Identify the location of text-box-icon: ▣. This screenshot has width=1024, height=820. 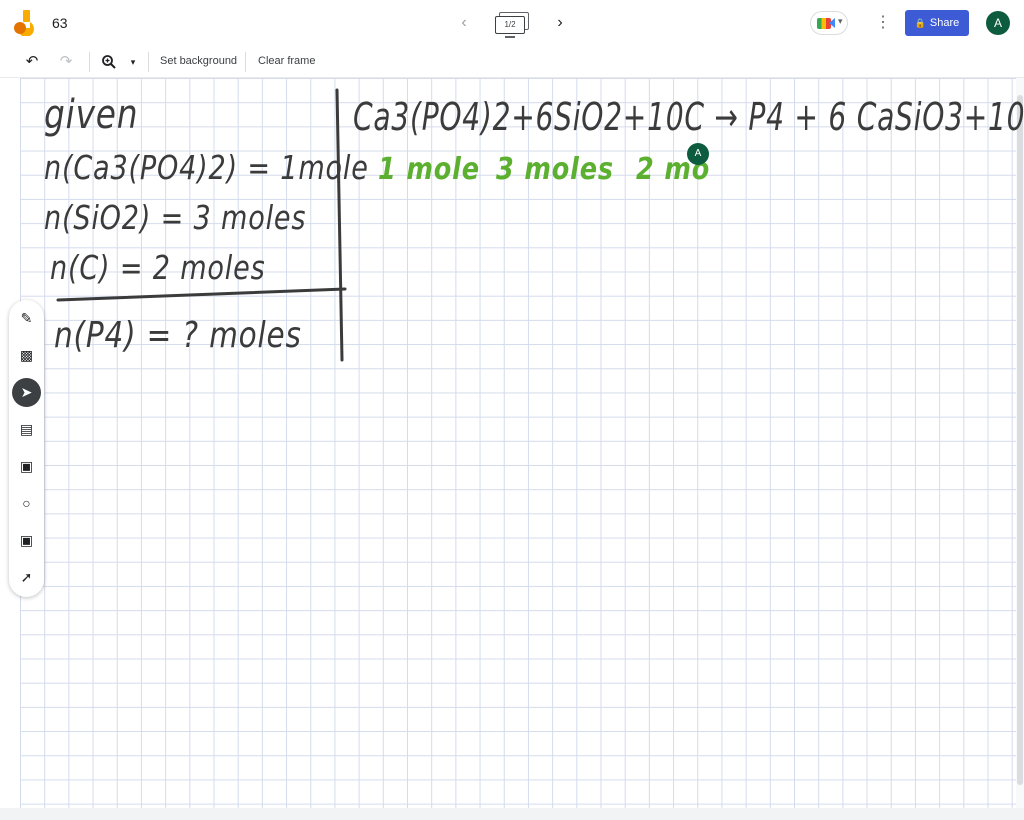
(26, 540).